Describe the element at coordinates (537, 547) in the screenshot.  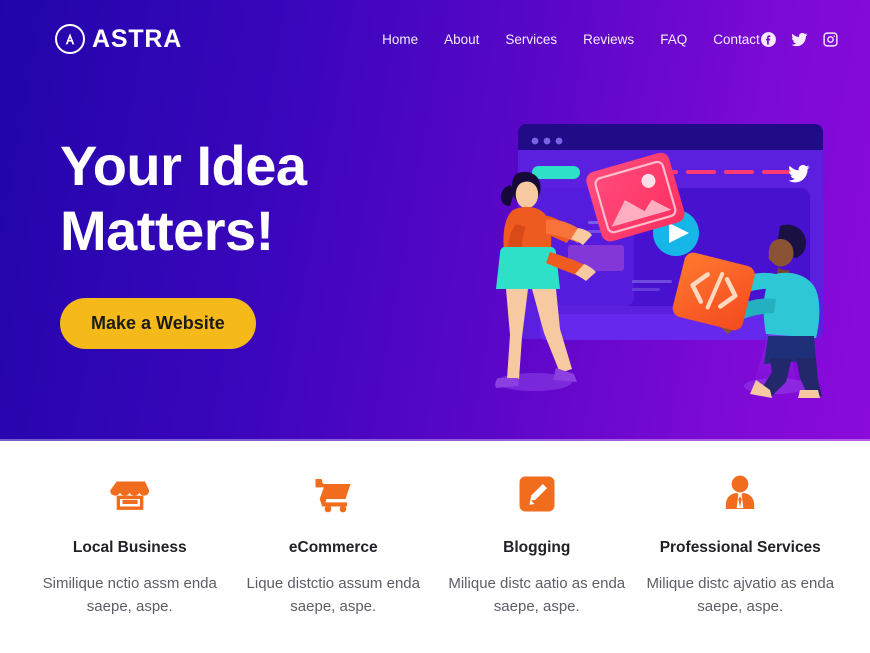
I see `feature-title: Blogging` at that location.